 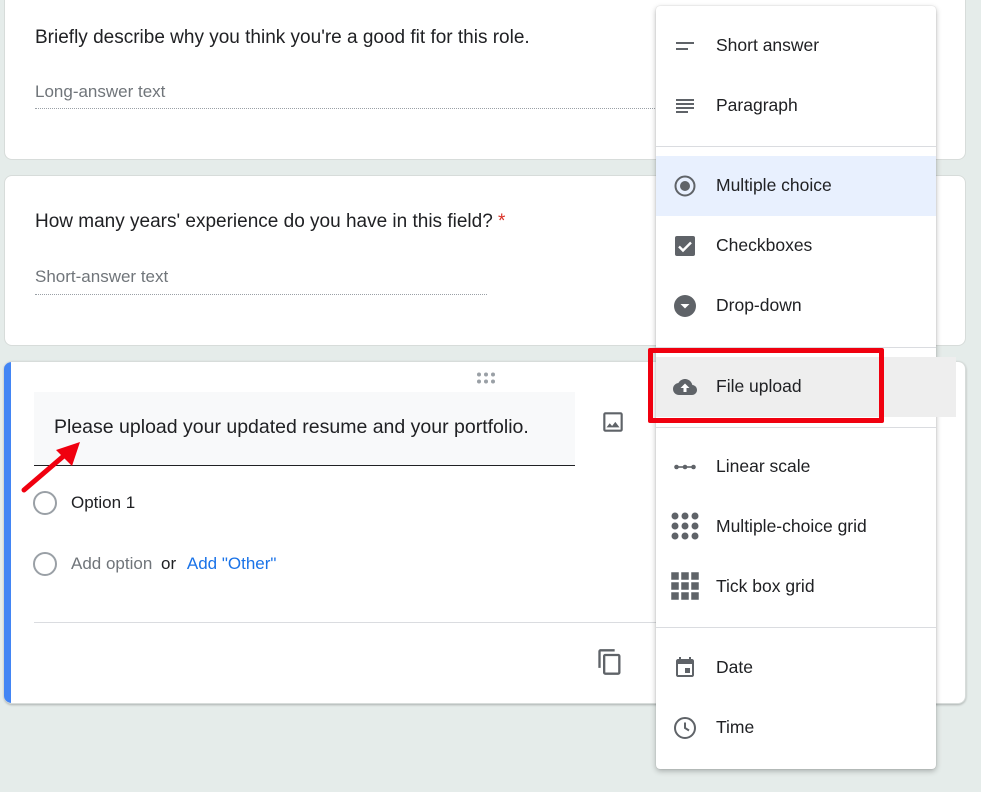 What do you see at coordinates (685, 586) in the screenshot?
I see `square-grid-icon` at bounding box center [685, 586].